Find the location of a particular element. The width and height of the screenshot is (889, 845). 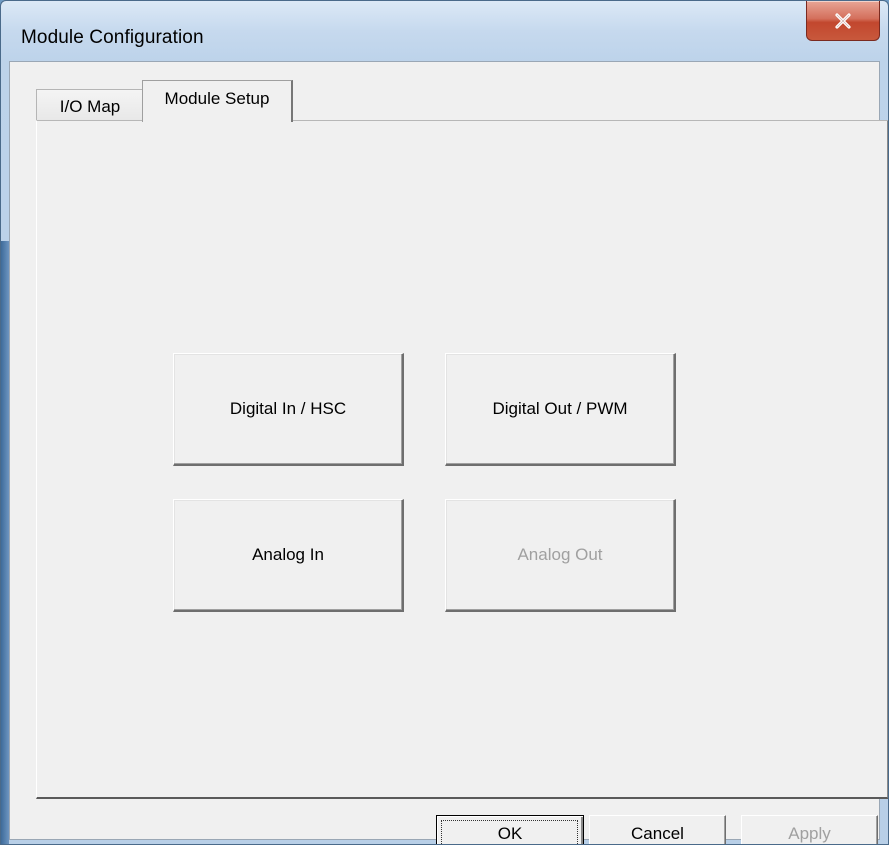

analog-in-button: Analog In is located at coordinates (288, 555).